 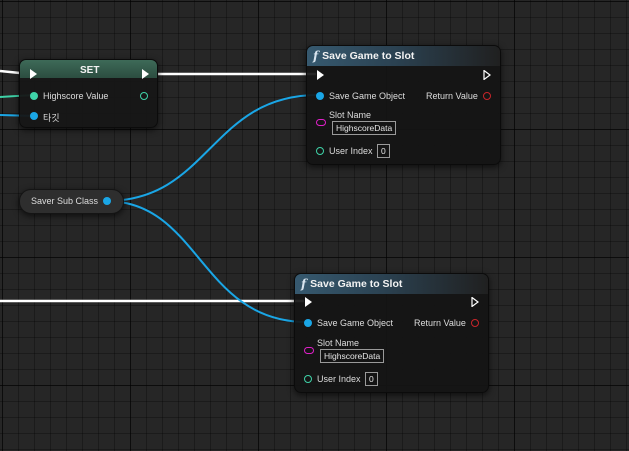 I want to click on saver-sub-class-node: Saver Sub Class, so click(x=71, y=201).